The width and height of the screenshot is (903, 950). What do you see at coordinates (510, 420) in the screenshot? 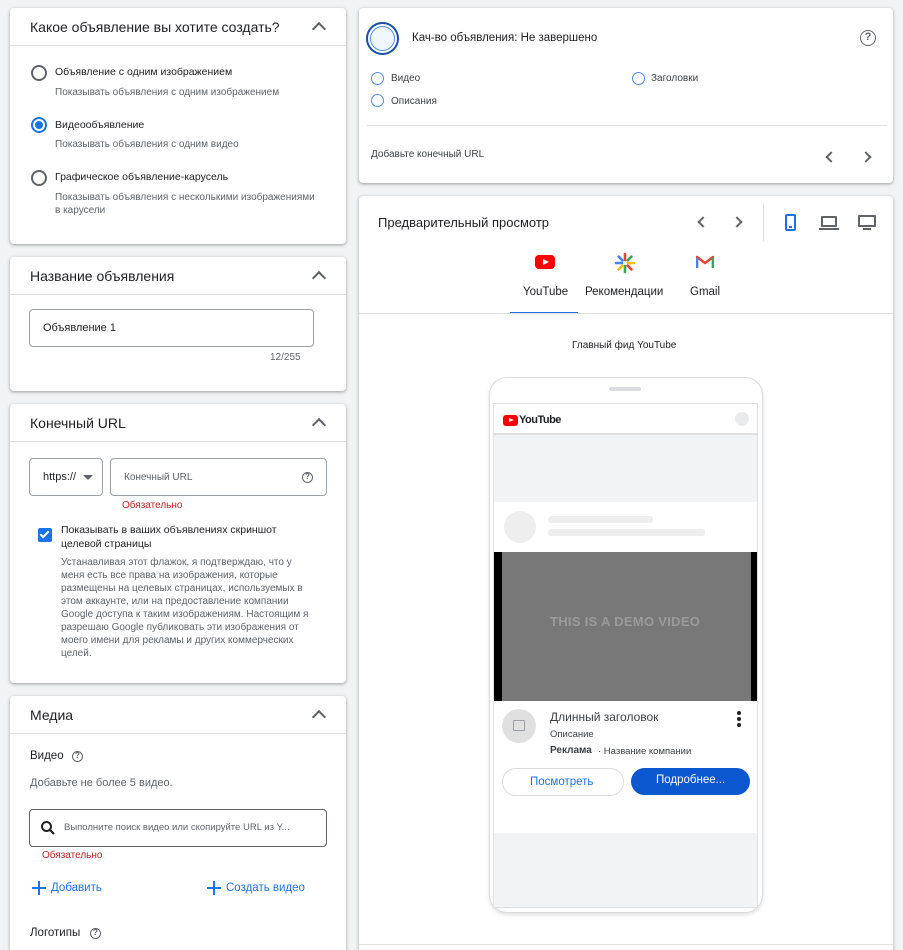
I see `youtube-logo-icon` at bounding box center [510, 420].